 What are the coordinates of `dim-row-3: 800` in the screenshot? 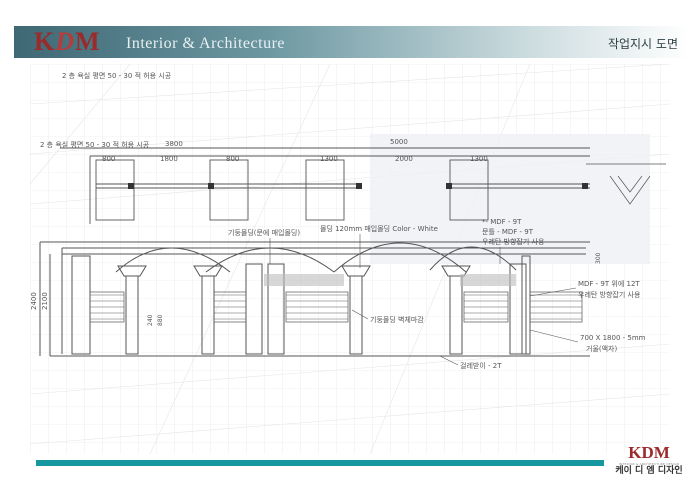 It's located at (232, 159).